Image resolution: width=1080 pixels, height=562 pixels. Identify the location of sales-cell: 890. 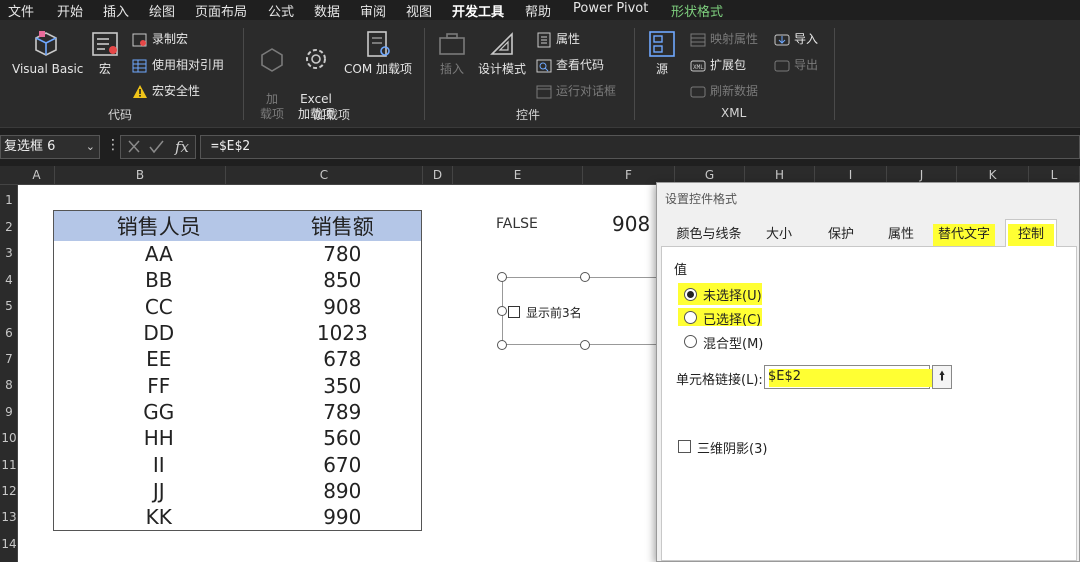
(343, 491).